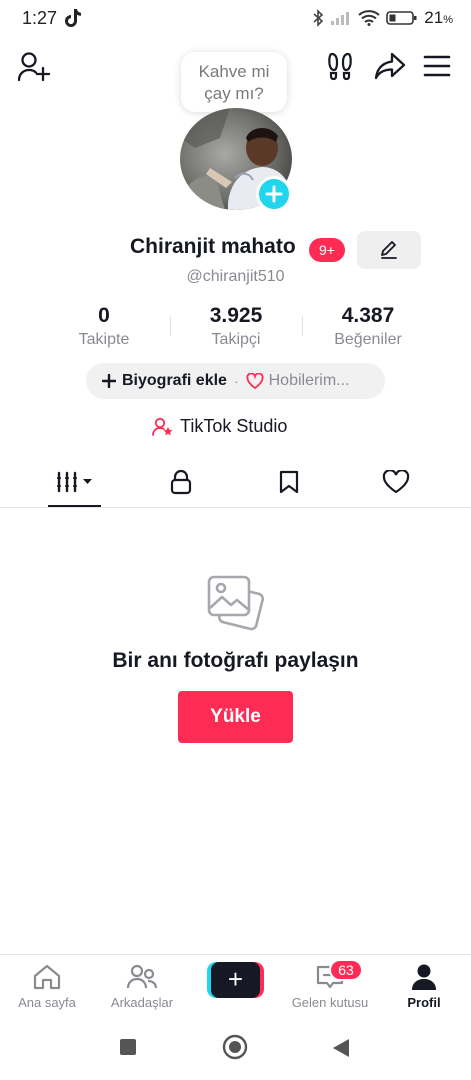  Describe the element at coordinates (327, 250) in the screenshot. I see `notification-badge: 9+` at that location.